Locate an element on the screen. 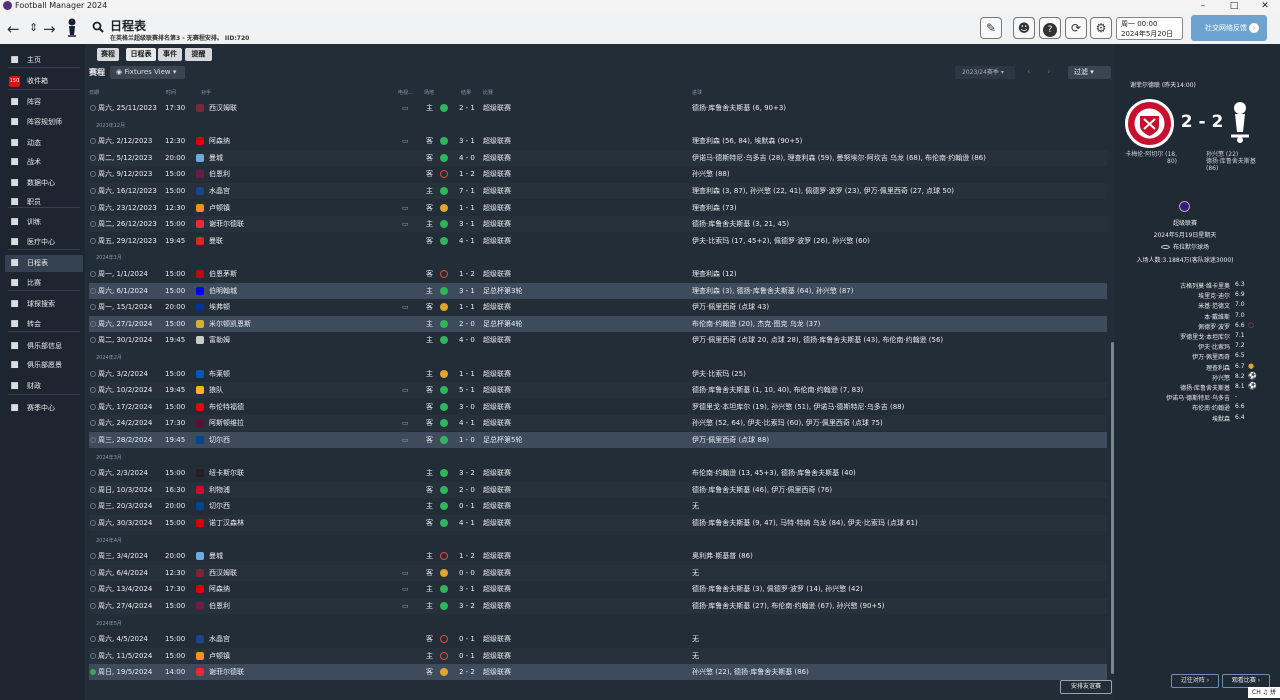  sidebar-item: ■ 主页 is located at coordinates (44, 60).